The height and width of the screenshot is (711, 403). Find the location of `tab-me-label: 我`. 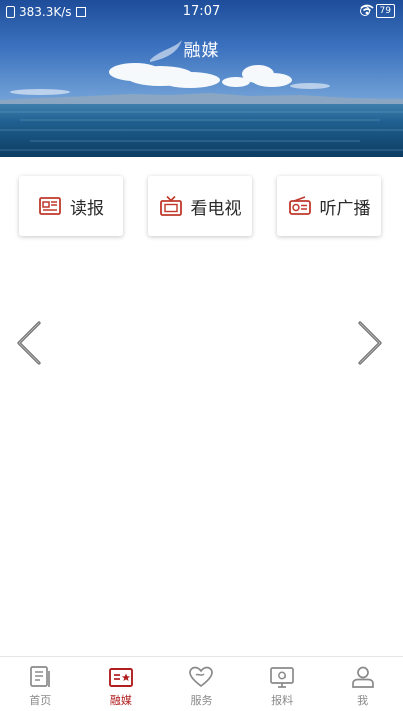

tab-me-label: 我 is located at coordinates (363, 700).